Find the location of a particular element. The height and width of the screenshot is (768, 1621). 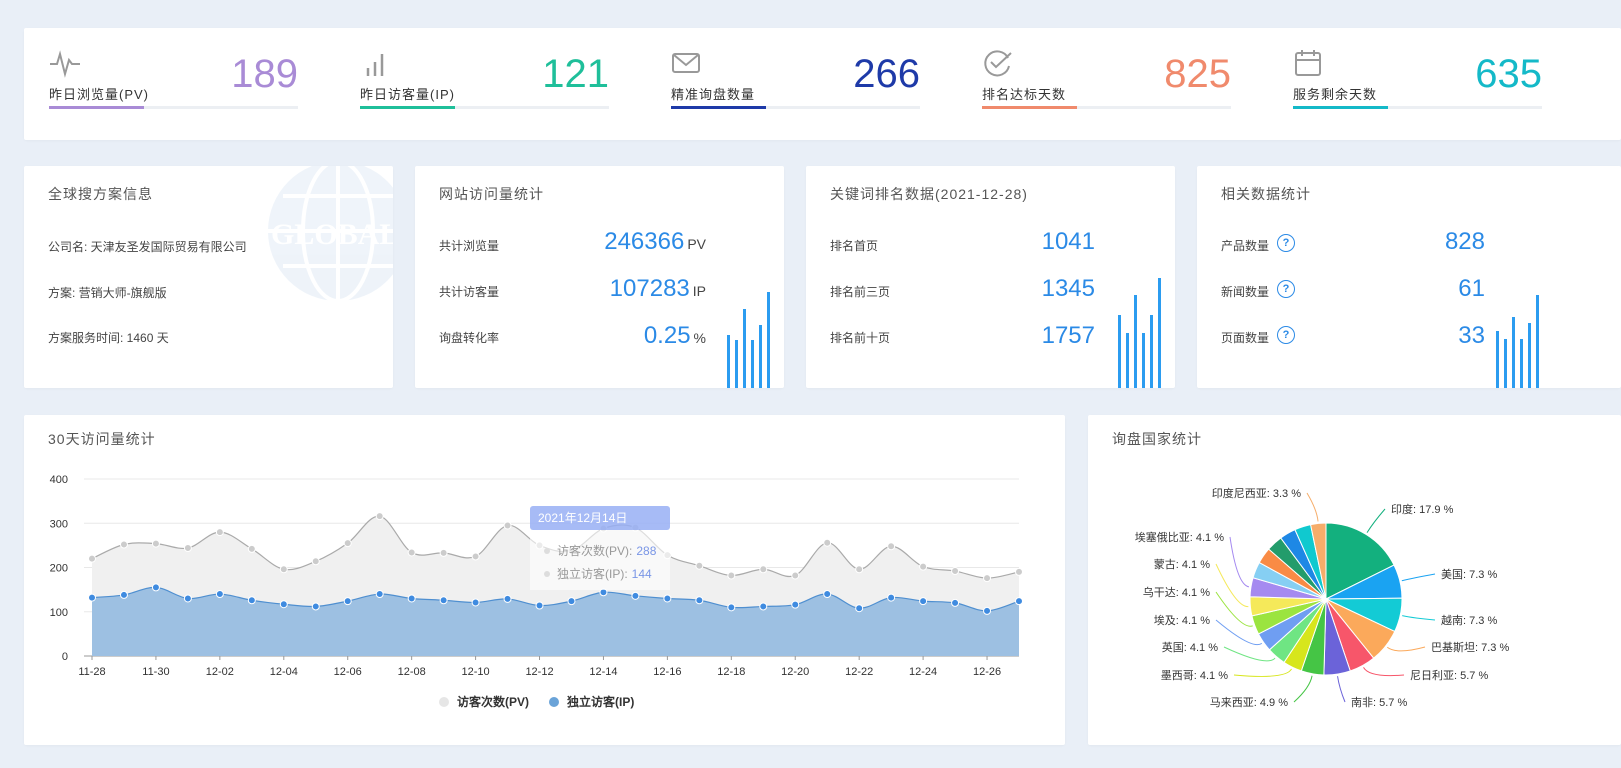

related-news-value: 61 is located at coordinates (1471, 288).